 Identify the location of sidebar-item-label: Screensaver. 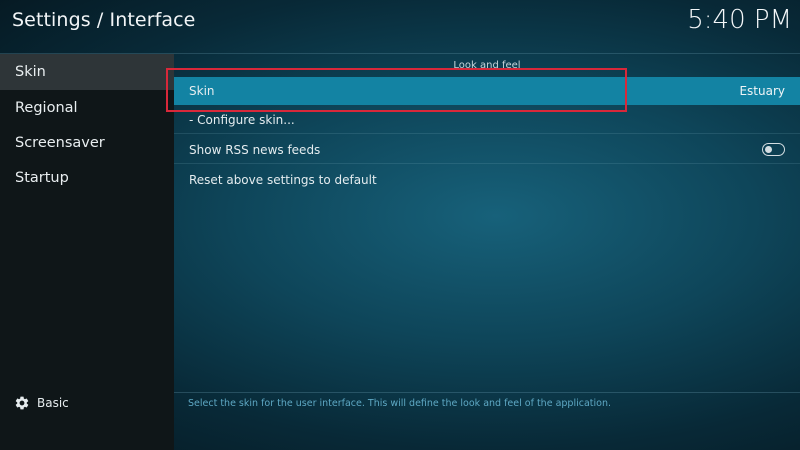
(60, 143).